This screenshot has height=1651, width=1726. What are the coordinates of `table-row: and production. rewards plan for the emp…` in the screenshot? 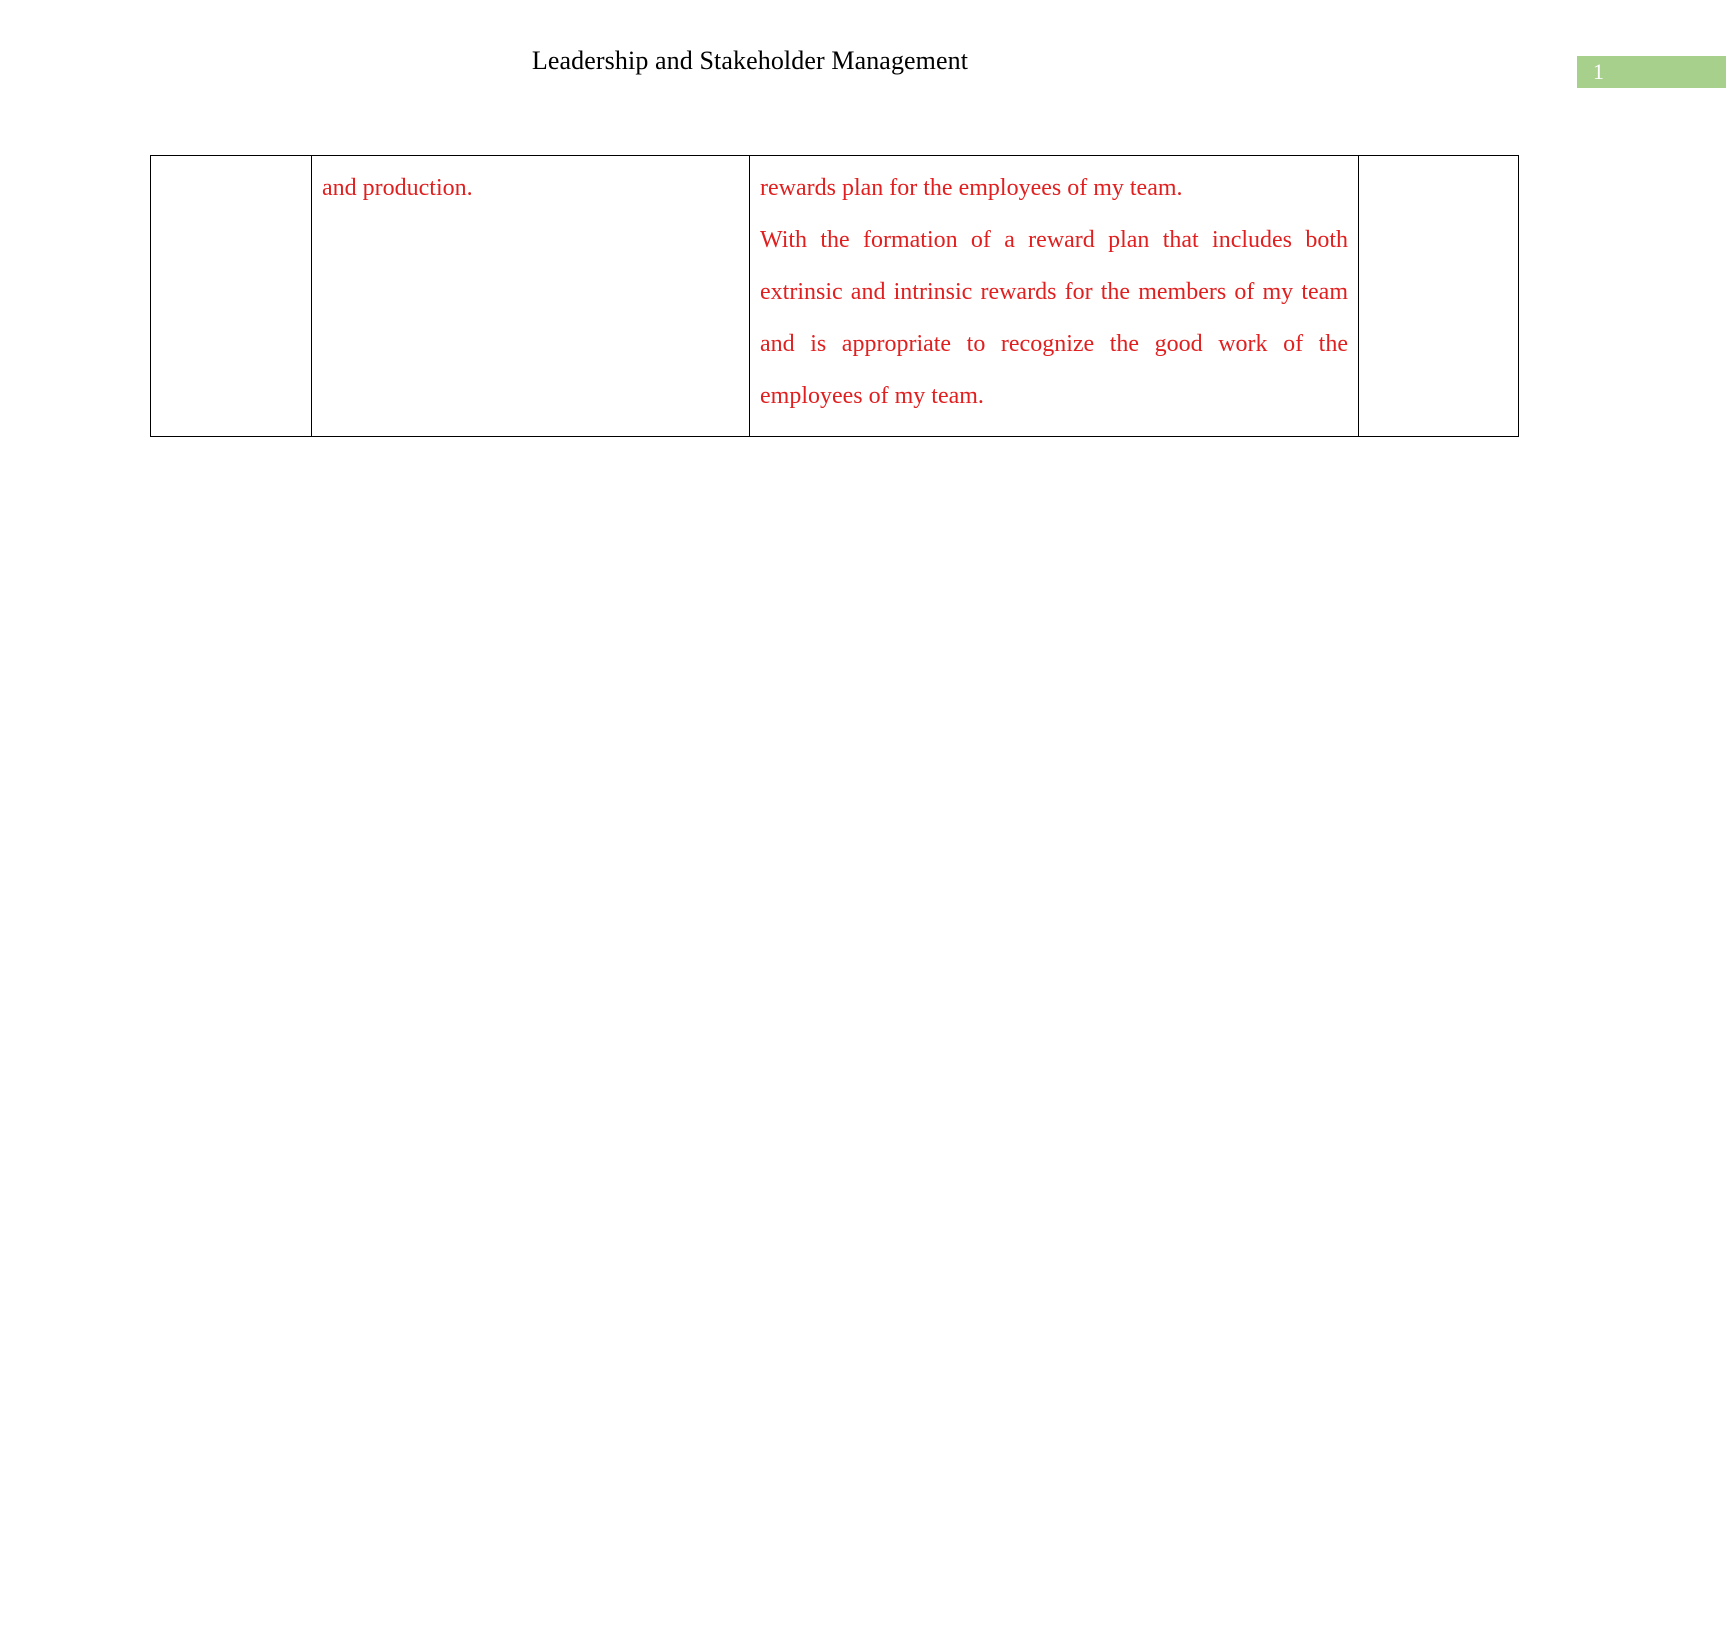 It's located at (834, 296).